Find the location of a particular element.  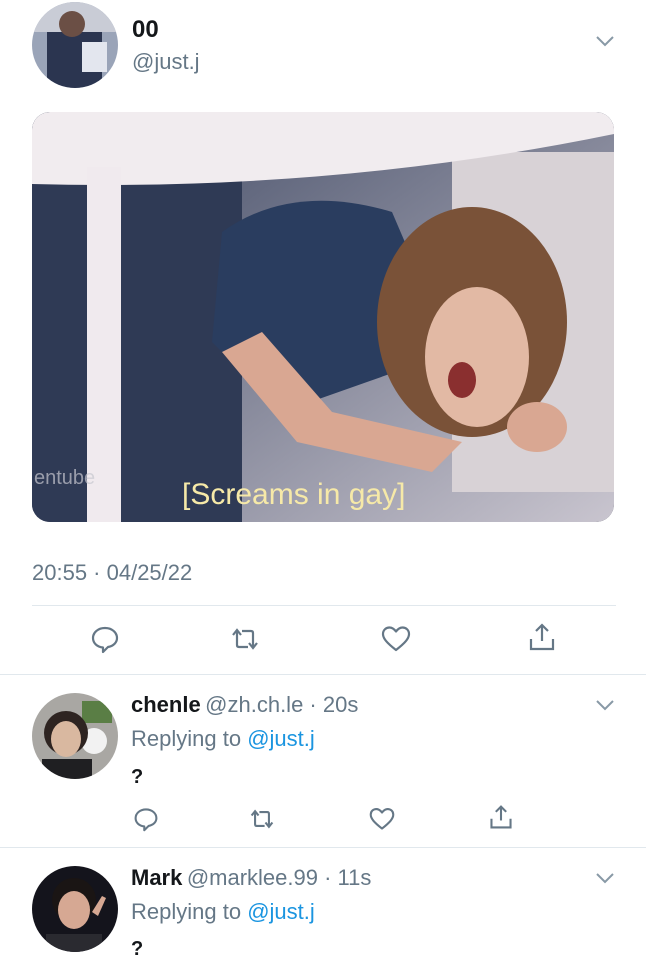

reply-author-handle: @marklee.99 is located at coordinates (252, 877).